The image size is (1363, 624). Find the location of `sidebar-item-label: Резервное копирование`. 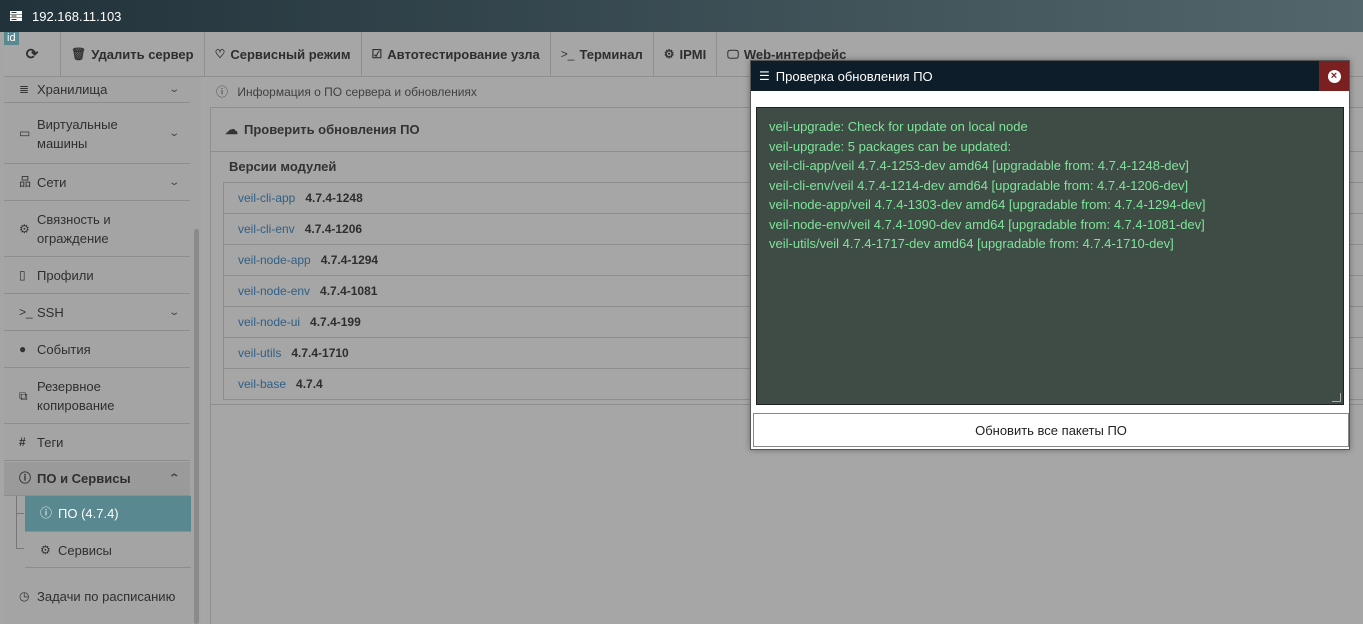

sidebar-item-label: Резервное копирование is located at coordinates (76, 396).